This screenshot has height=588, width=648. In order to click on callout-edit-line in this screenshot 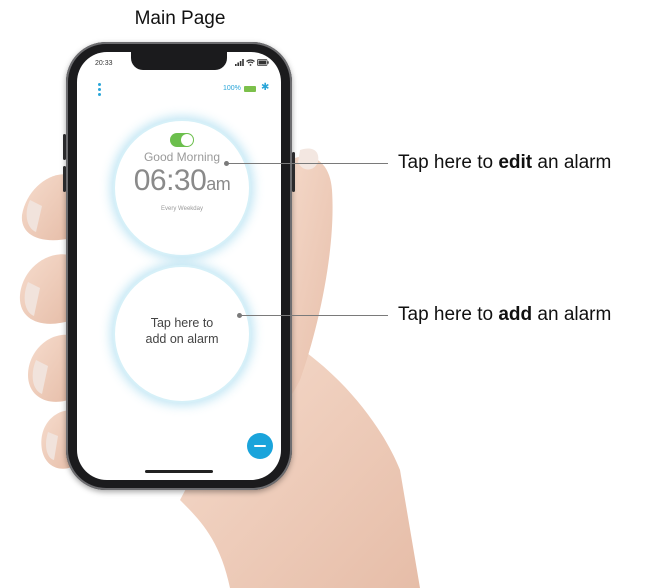, I will do `click(308, 164)`.